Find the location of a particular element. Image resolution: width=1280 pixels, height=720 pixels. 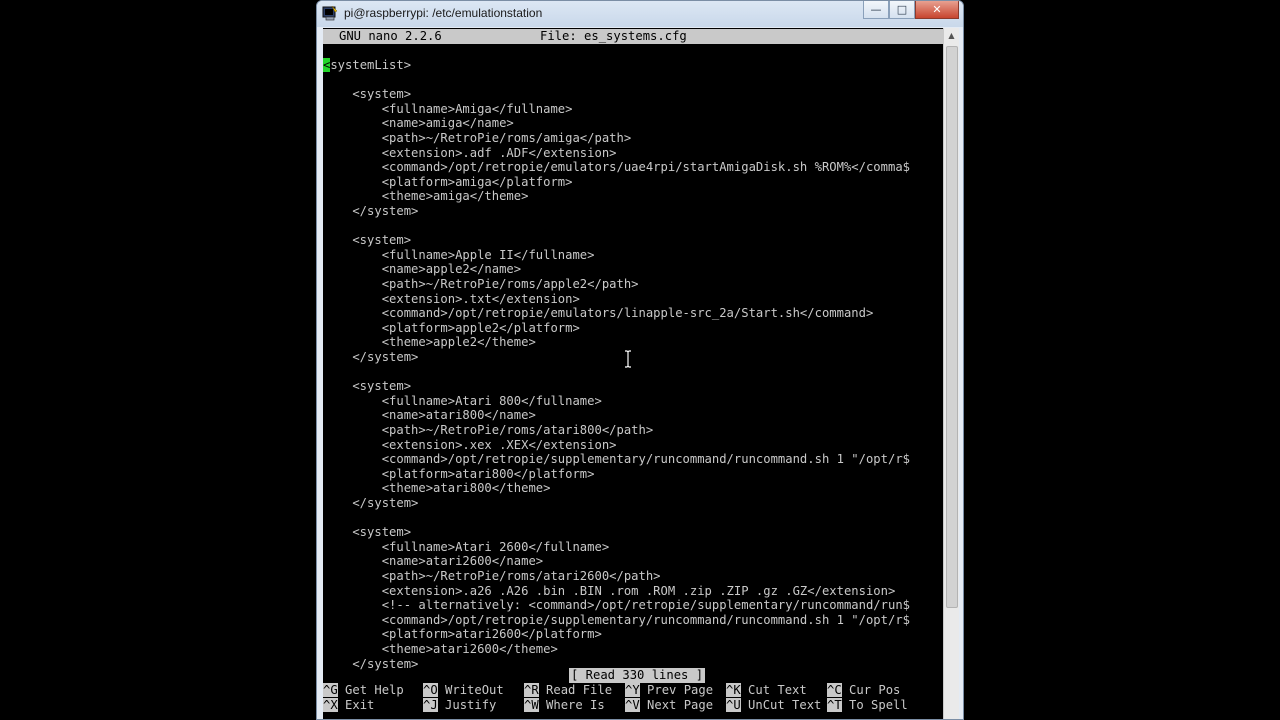

shortcut-item: ^R Read File is located at coordinates (568, 690).